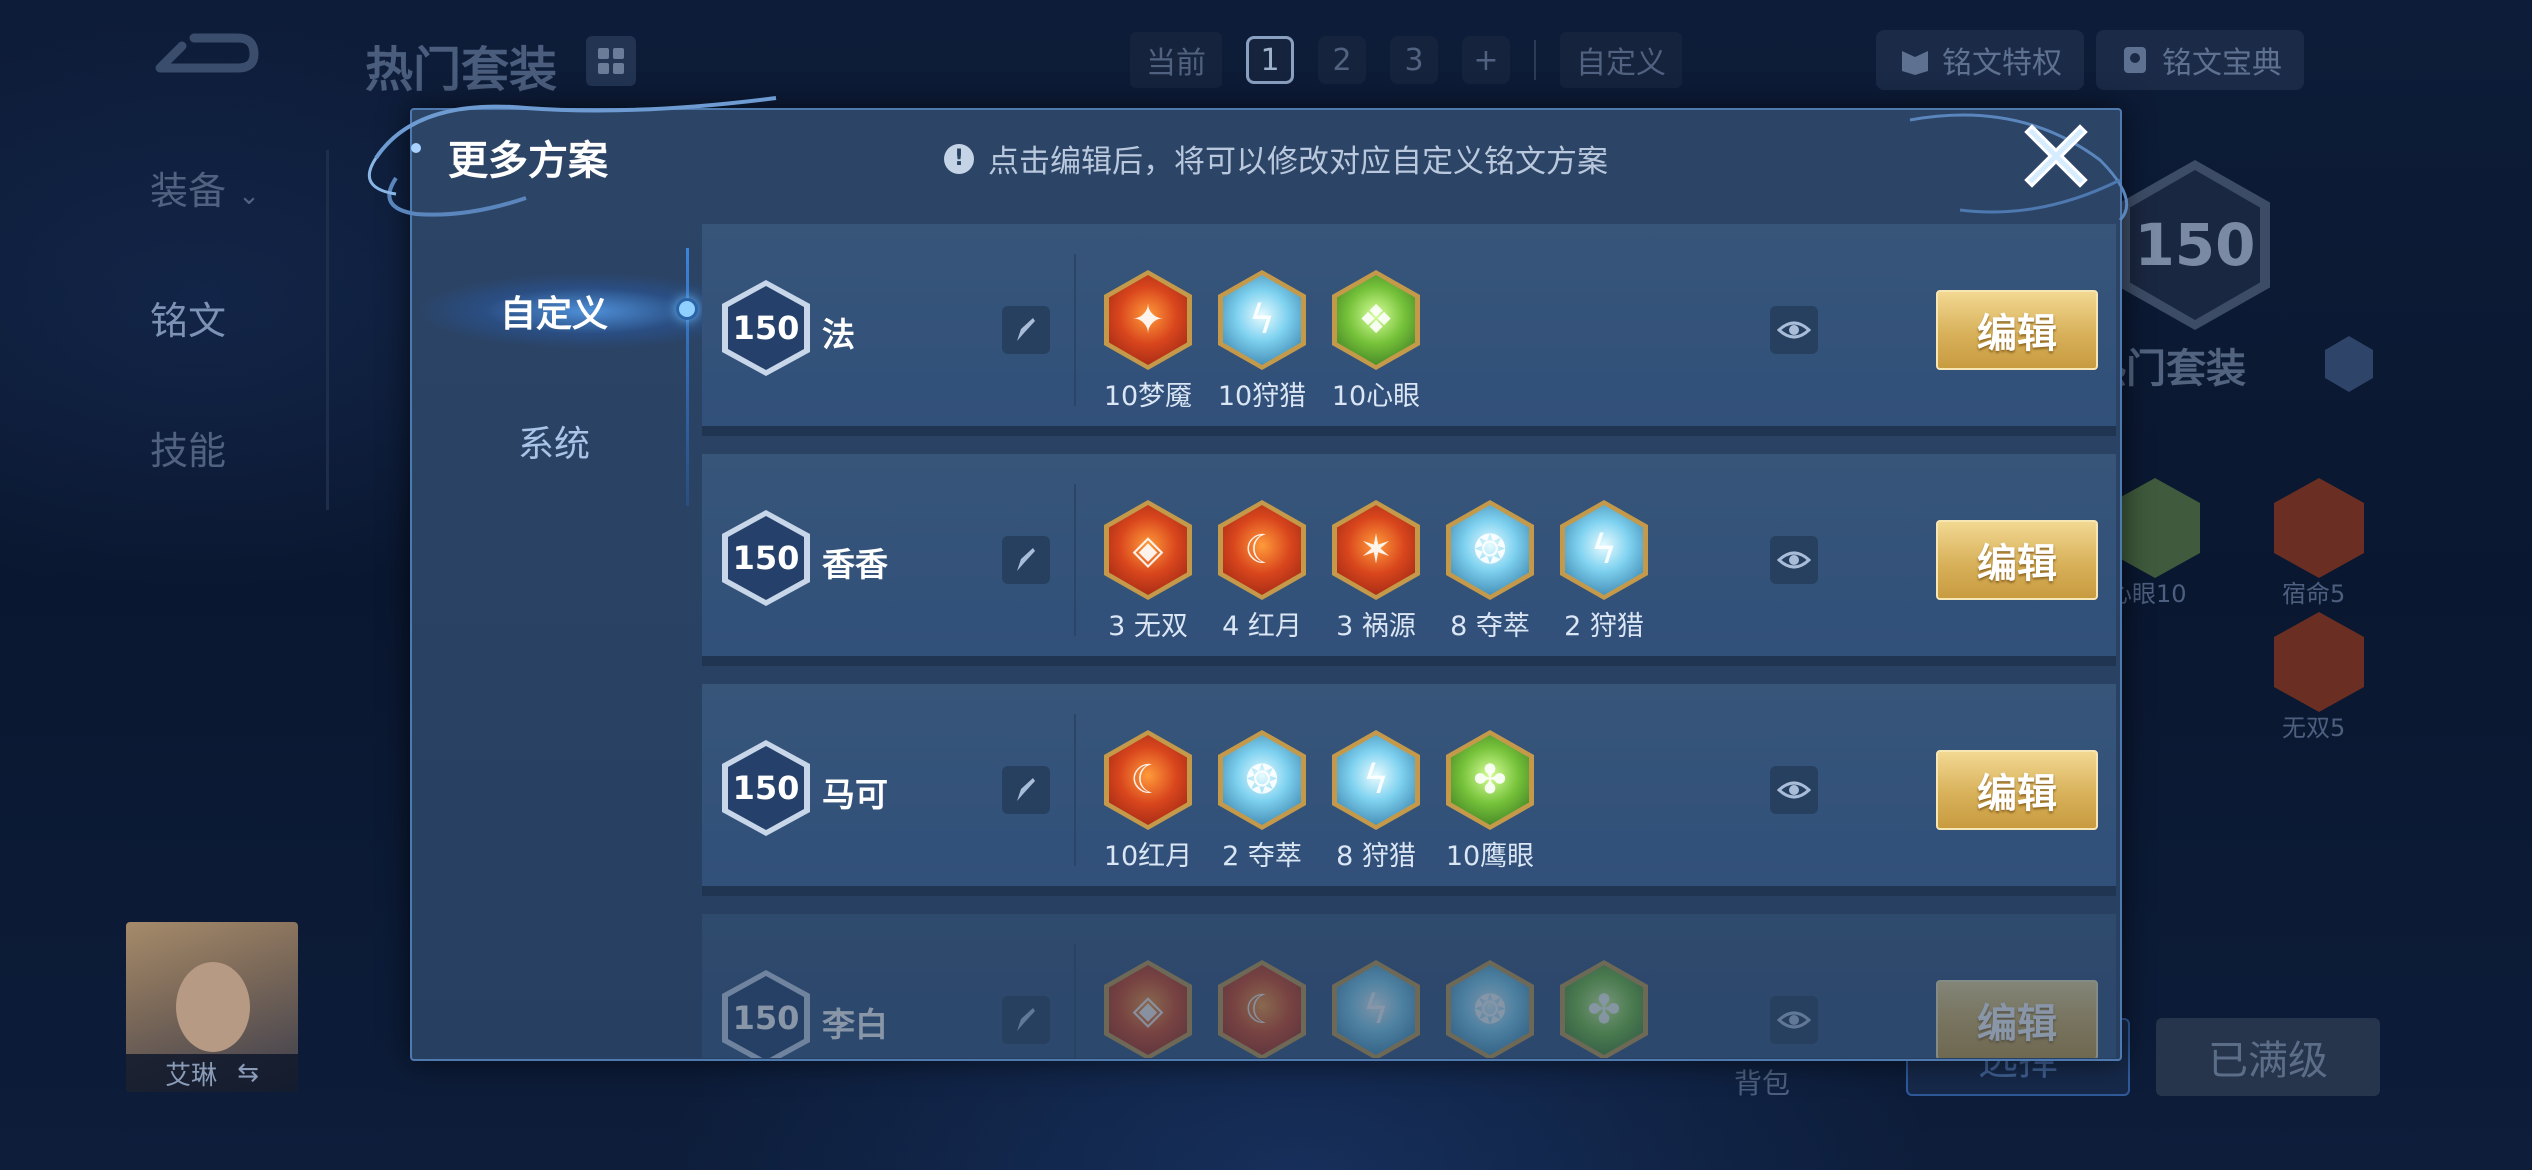 The width and height of the screenshot is (2532, 1170). Describe the element at coordinates (1490, 780) in the screenshot. I see `inscription-green-icon: ✤` at that location.